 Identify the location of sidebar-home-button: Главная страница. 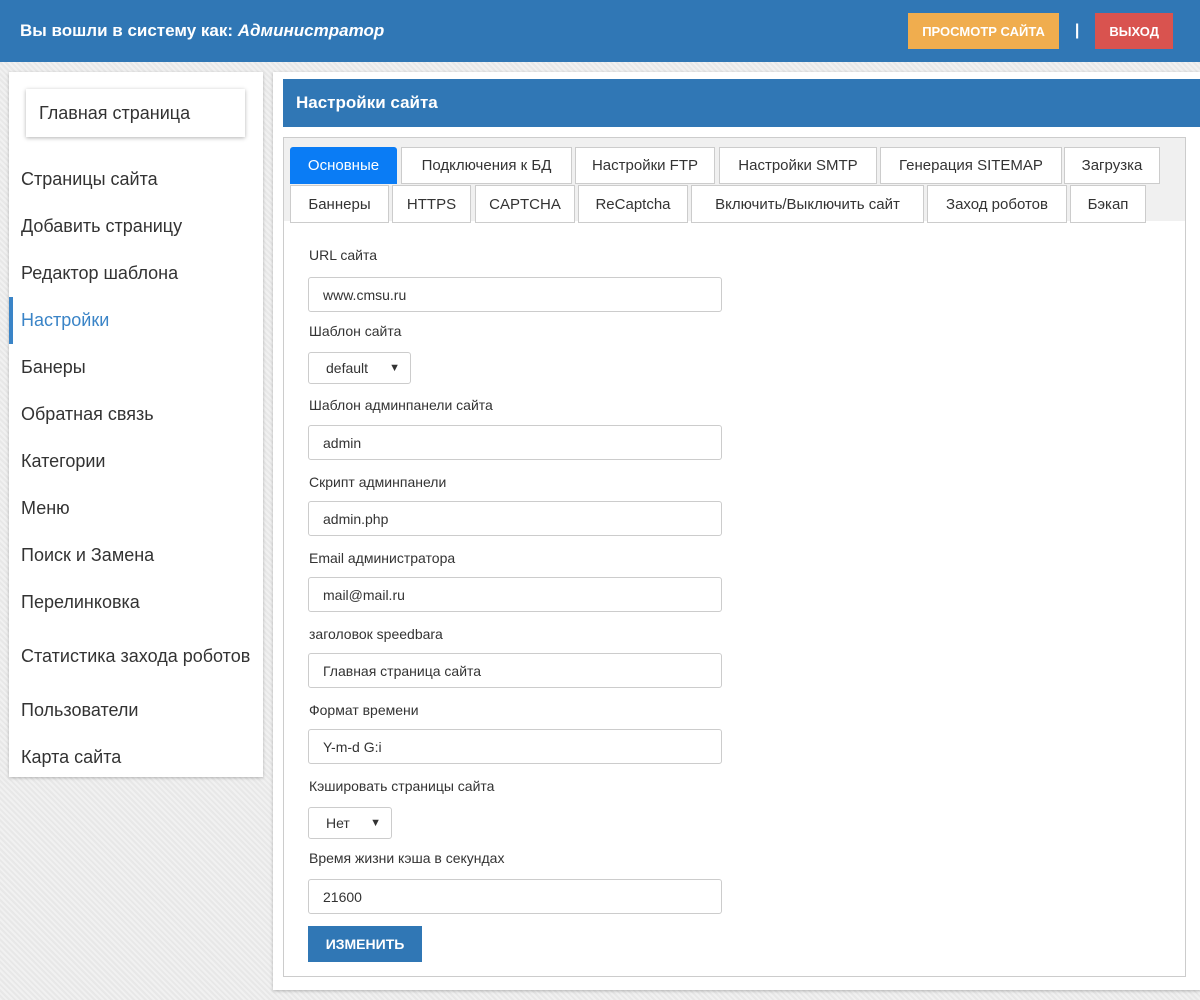
(135, 113).